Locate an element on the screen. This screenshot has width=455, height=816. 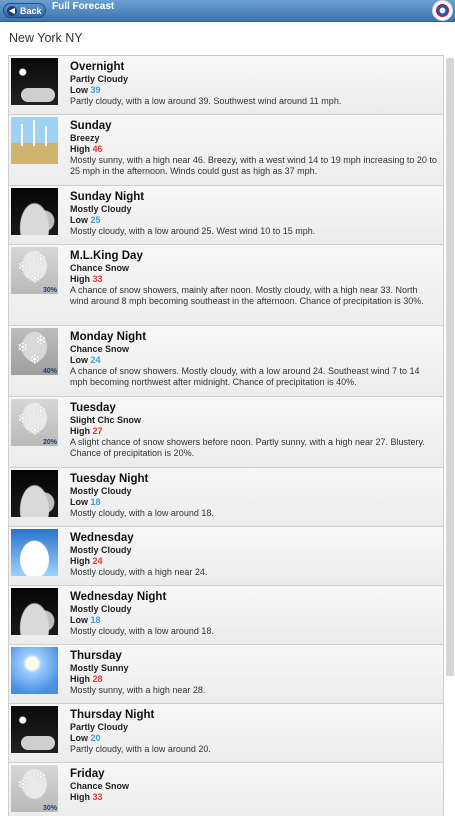
detailed-forecast: Mostly cloudy, with a high near 24. is located at coordinates (139, 572).